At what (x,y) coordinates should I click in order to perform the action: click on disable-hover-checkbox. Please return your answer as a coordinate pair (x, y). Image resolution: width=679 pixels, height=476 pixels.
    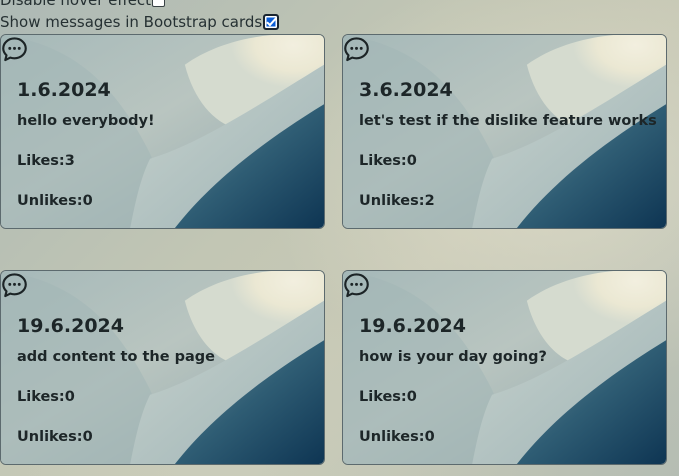
    Looking at the image, I should click on (159, 3).